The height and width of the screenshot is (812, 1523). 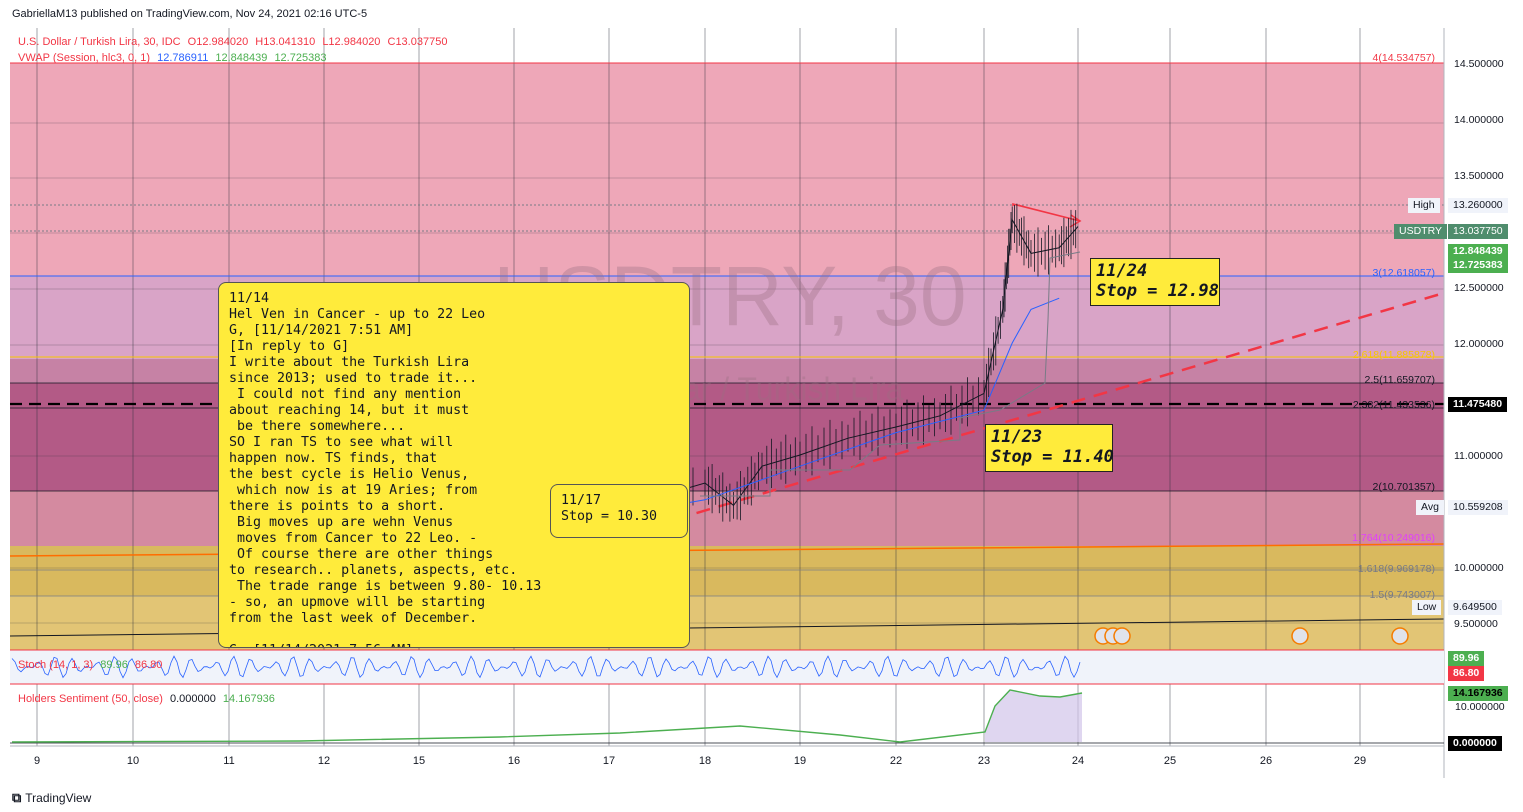 What do you see at coordinates (1466, 658) in the screenshot?
I see `stoch-k-tag: 89.96` at bounding box center [1466, 658].